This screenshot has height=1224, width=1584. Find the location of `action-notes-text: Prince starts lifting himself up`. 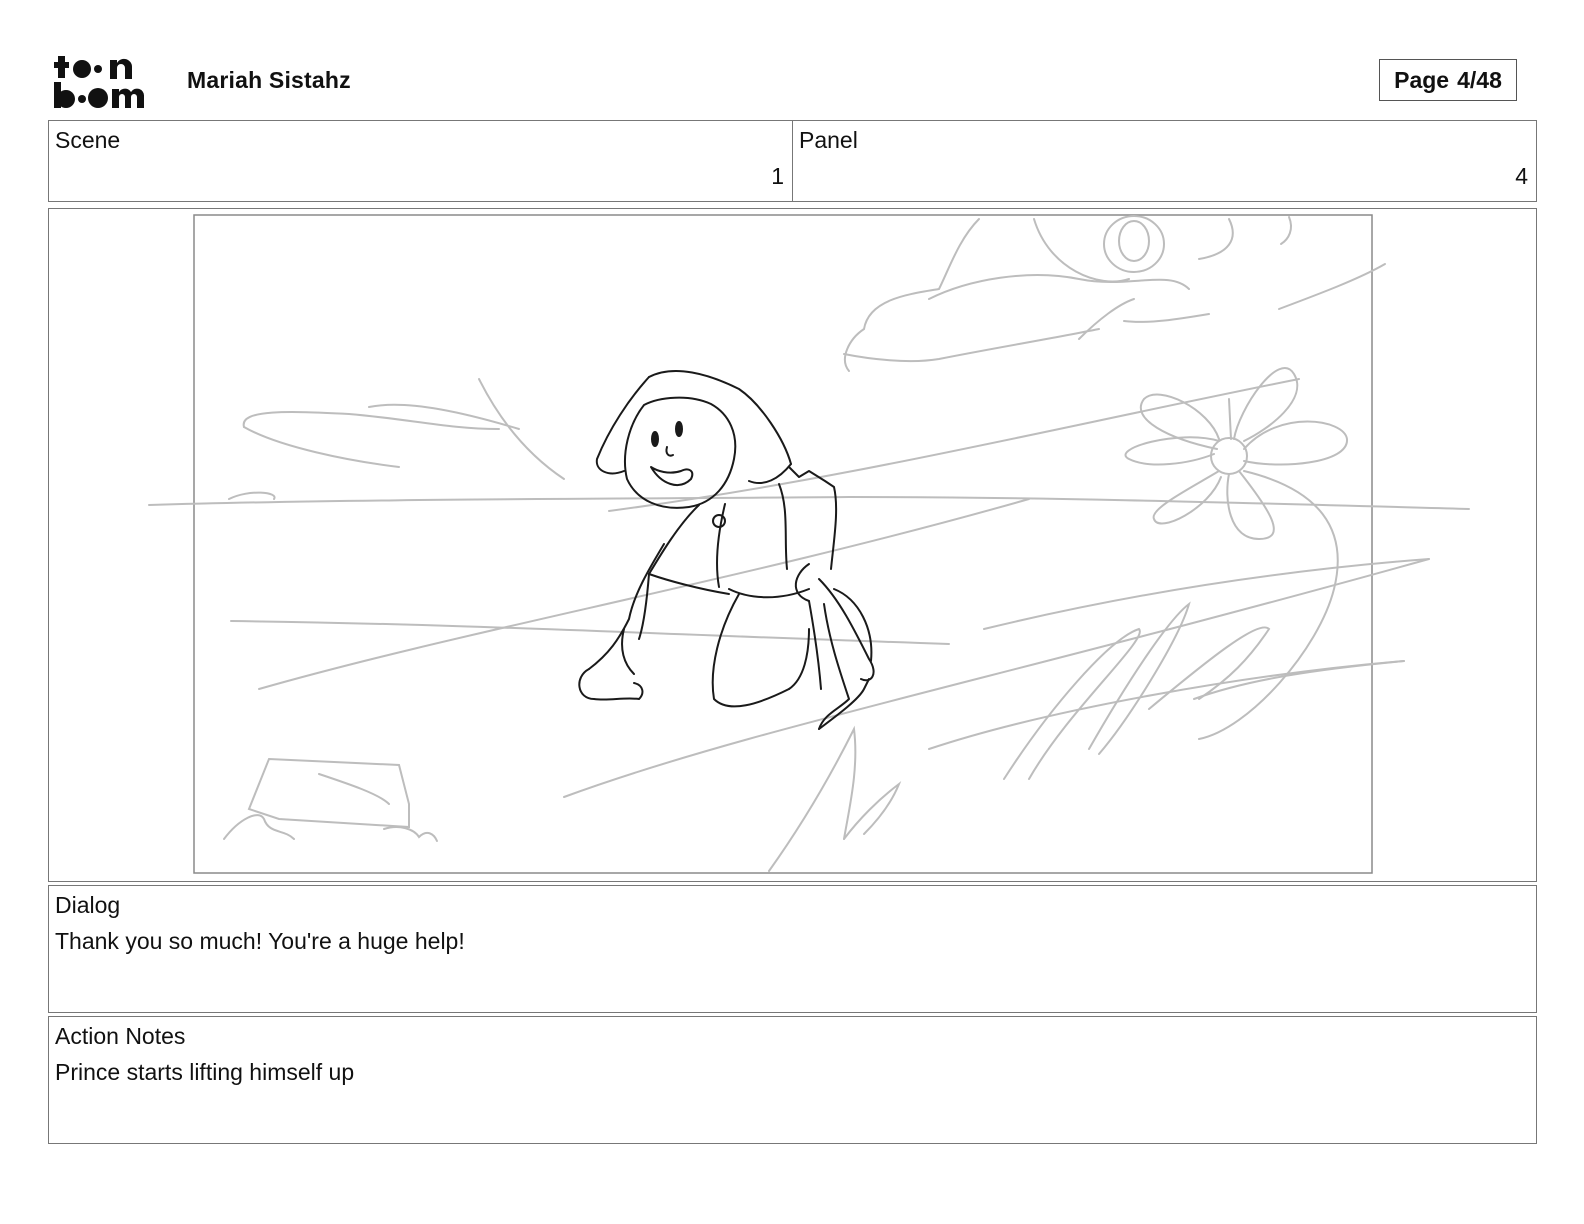

action-notes-text: Prince starts lifting himself up is located at coordinates (205, 1072).